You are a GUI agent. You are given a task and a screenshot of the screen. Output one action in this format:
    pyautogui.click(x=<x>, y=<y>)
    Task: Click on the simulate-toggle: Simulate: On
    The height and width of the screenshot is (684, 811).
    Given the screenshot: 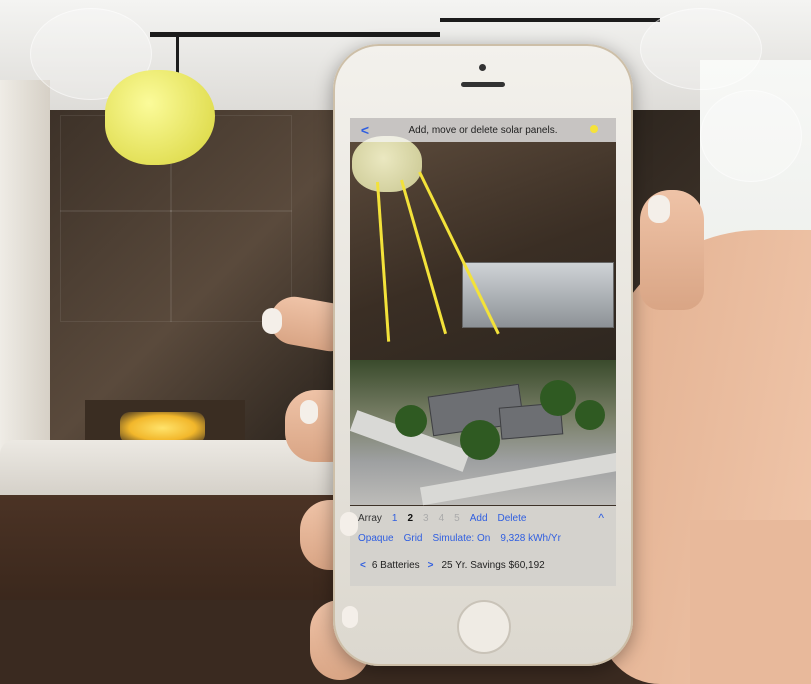 What is the action you would take?
    pyautogui.click(x=462, y=538)
    